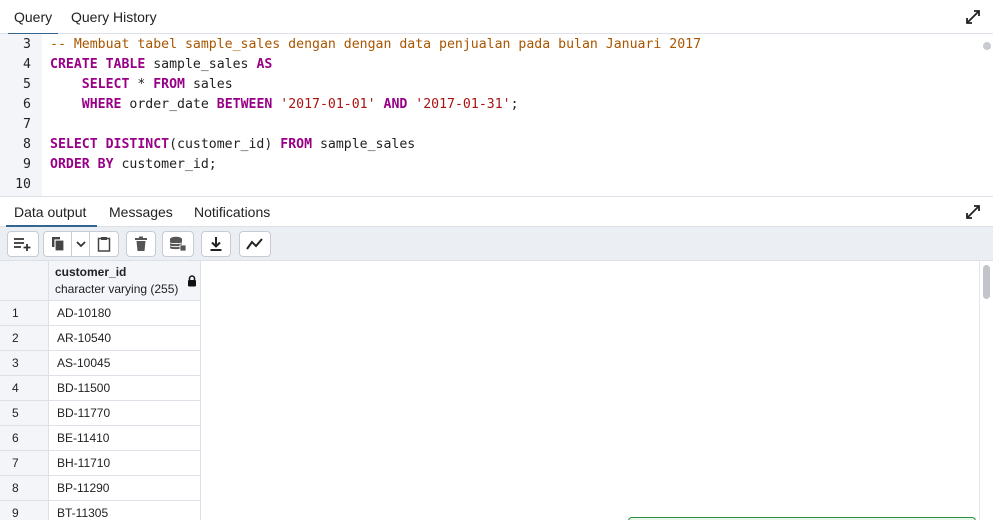 This screenshot has height=520, width=993. What do you see at coordinates (125, 313) in the screenshot?
I see `table-cell: AD-10180` at bounding box center [125, 313].